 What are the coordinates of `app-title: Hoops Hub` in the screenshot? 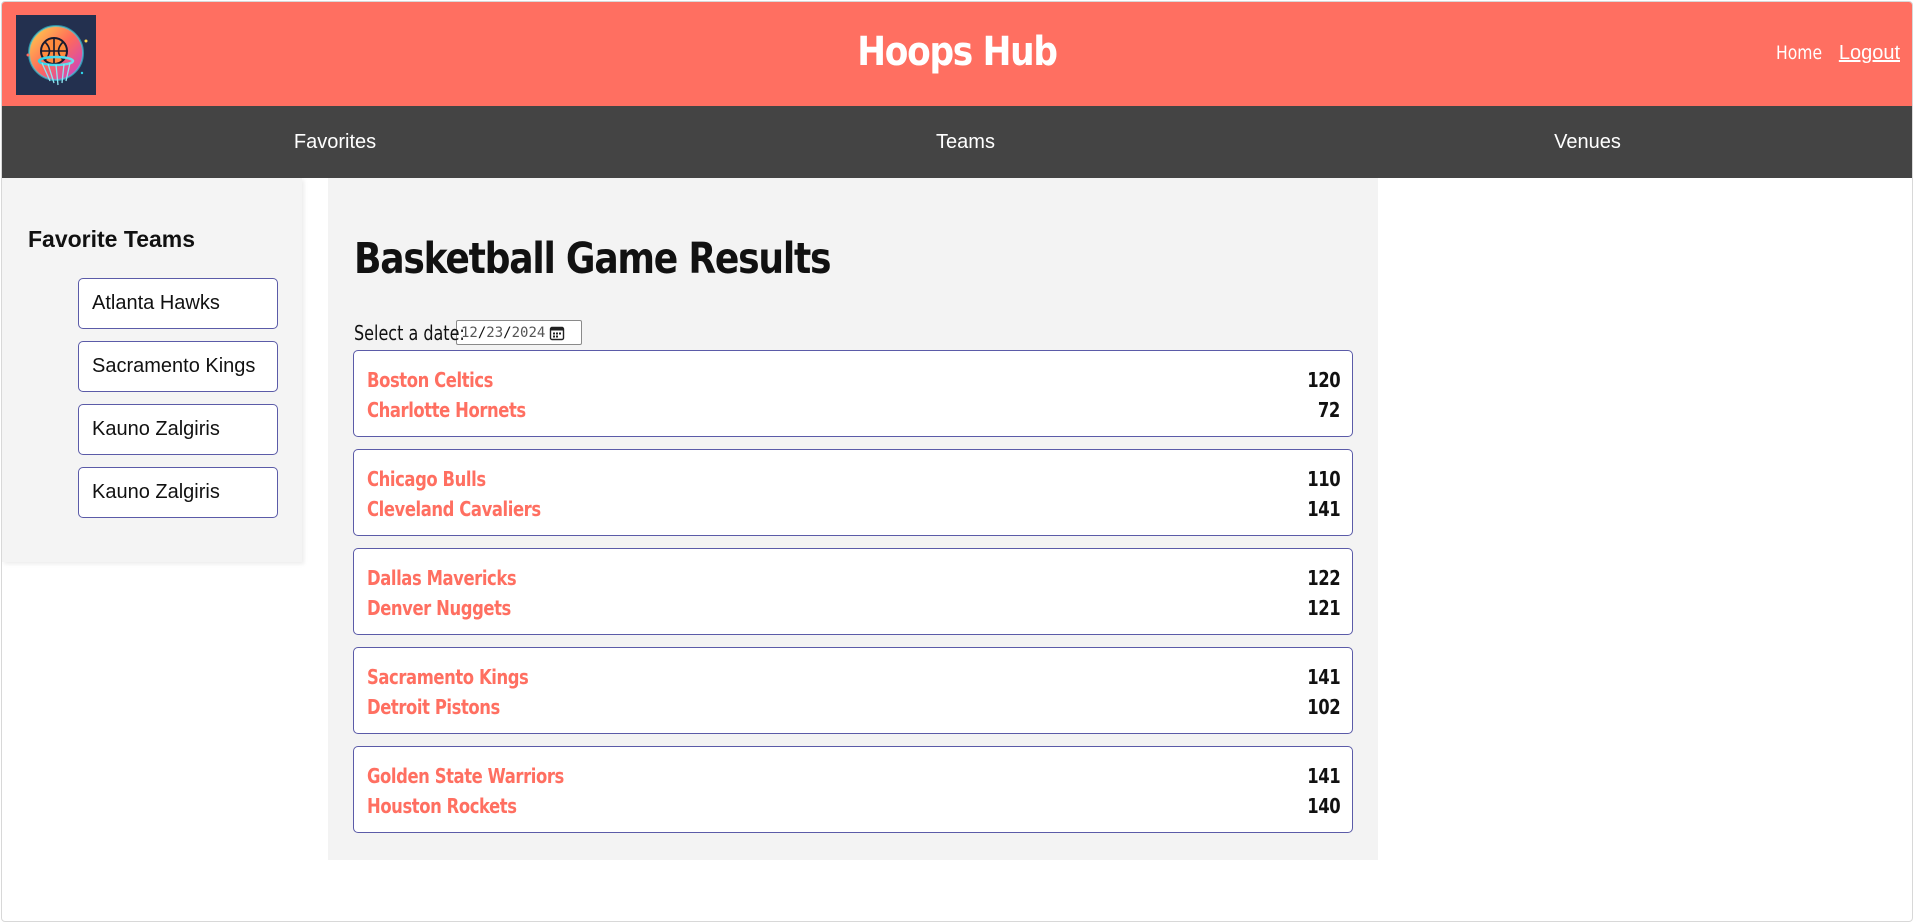 It's located at (957, 52).